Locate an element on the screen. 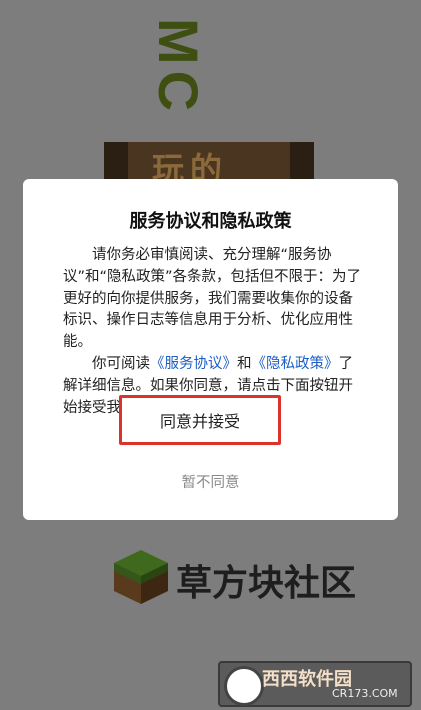  watermark-domain: CR173.COM is located at coordinates (365, 693).